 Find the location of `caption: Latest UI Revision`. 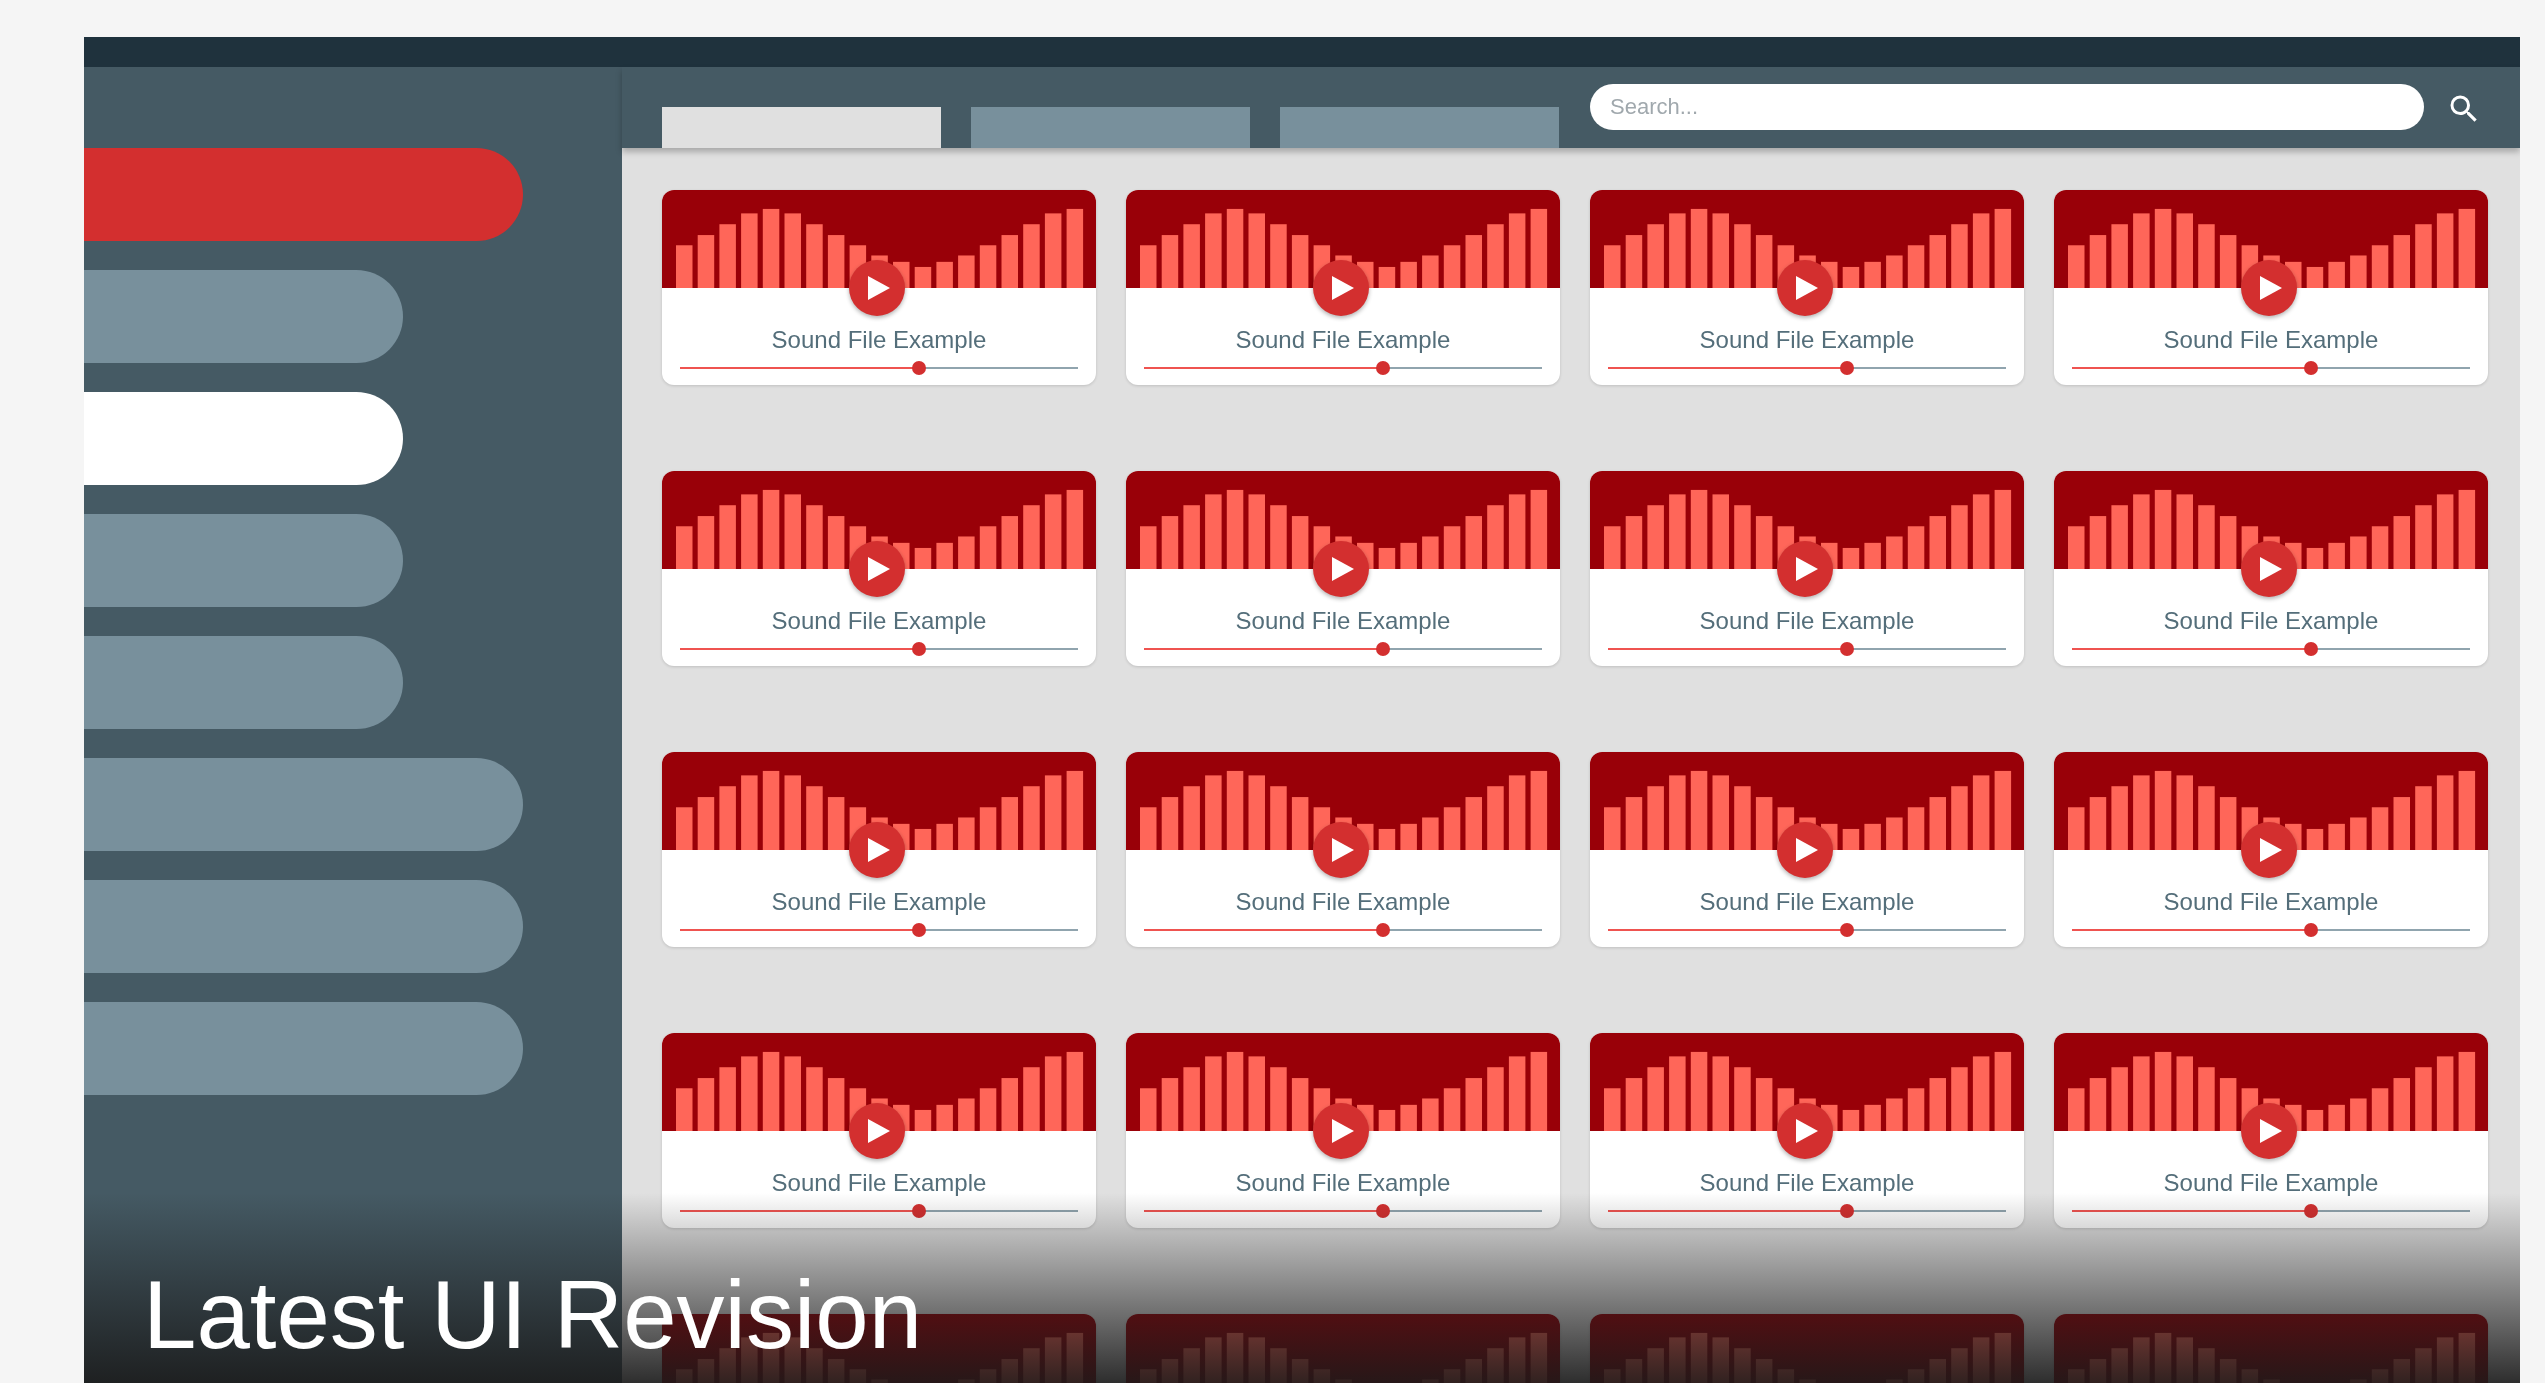

caption: Latest UI Revision is located at coordinates (532, 1315).